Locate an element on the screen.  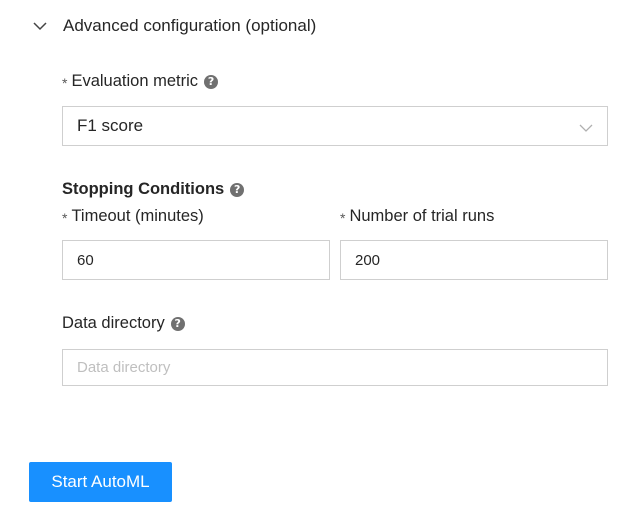
timeout-label: * Timeout (minutes) is located at coordinates (133, 216).